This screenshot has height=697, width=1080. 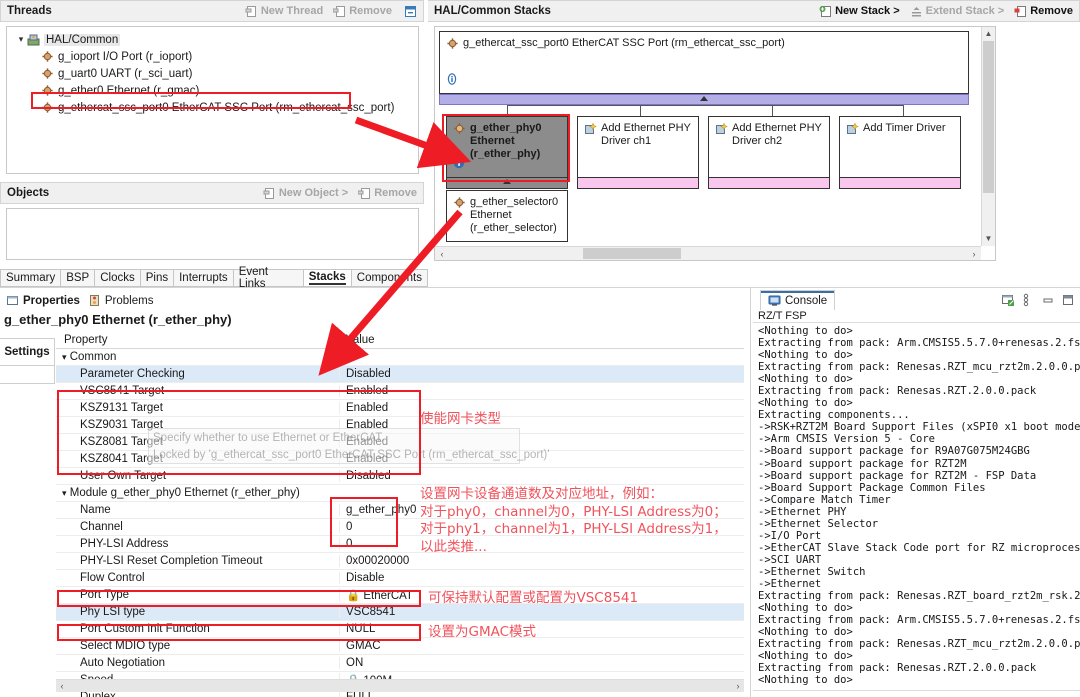 I want to click on properties-horizontal-scrollbar: ‹ ›, so click(x=400, y=685).